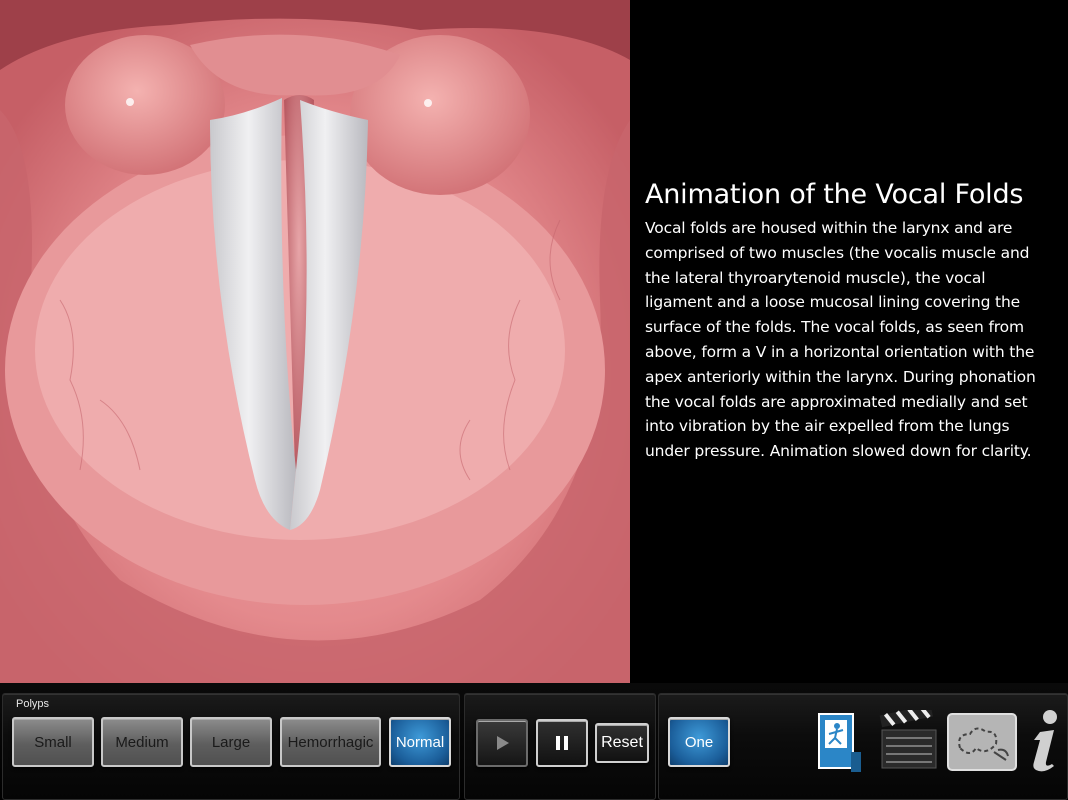  I want to click on clapperboard-icon, so click(908, 740).